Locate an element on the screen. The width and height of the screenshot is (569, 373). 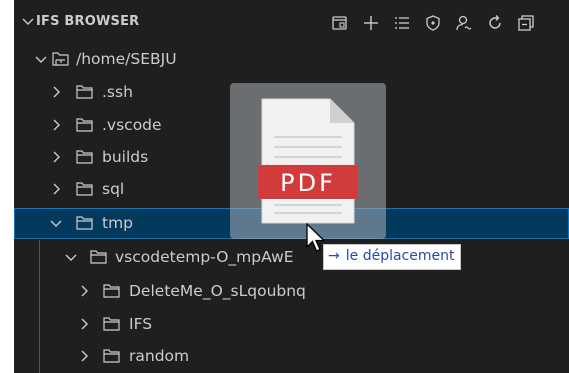
open-editor-icon is located at coordinates (339, 23).